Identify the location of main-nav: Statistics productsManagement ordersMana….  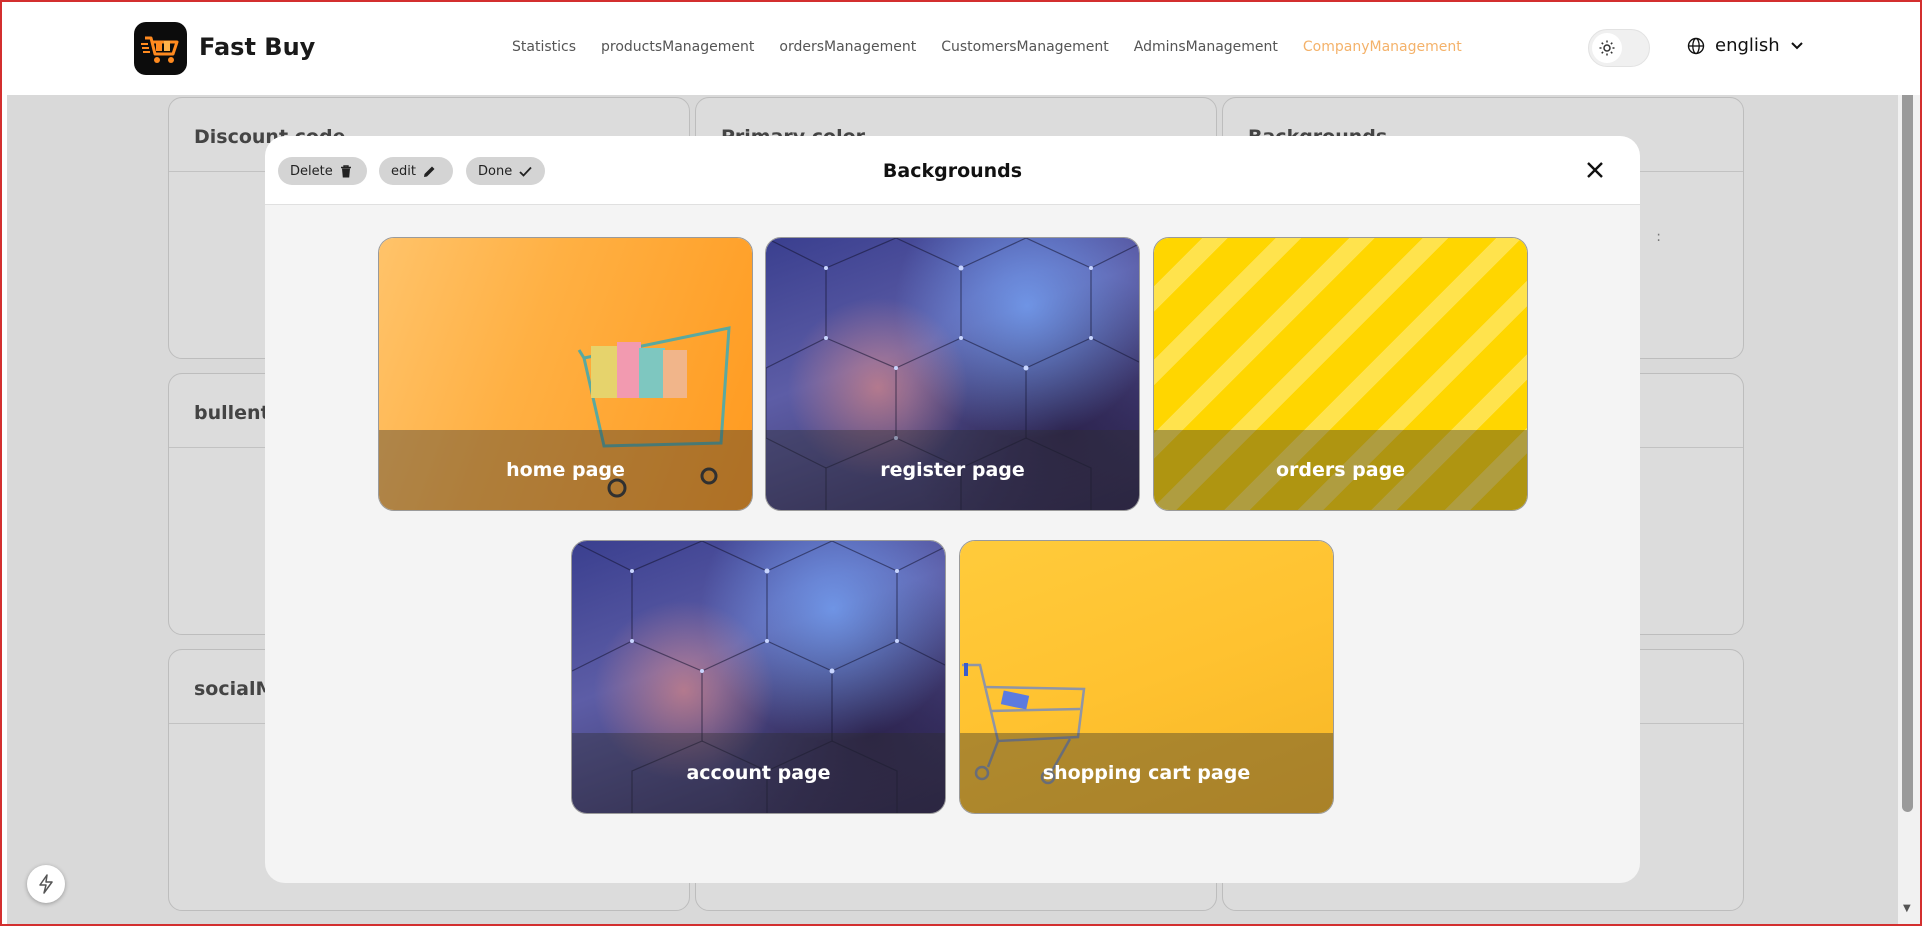
(987, 47).